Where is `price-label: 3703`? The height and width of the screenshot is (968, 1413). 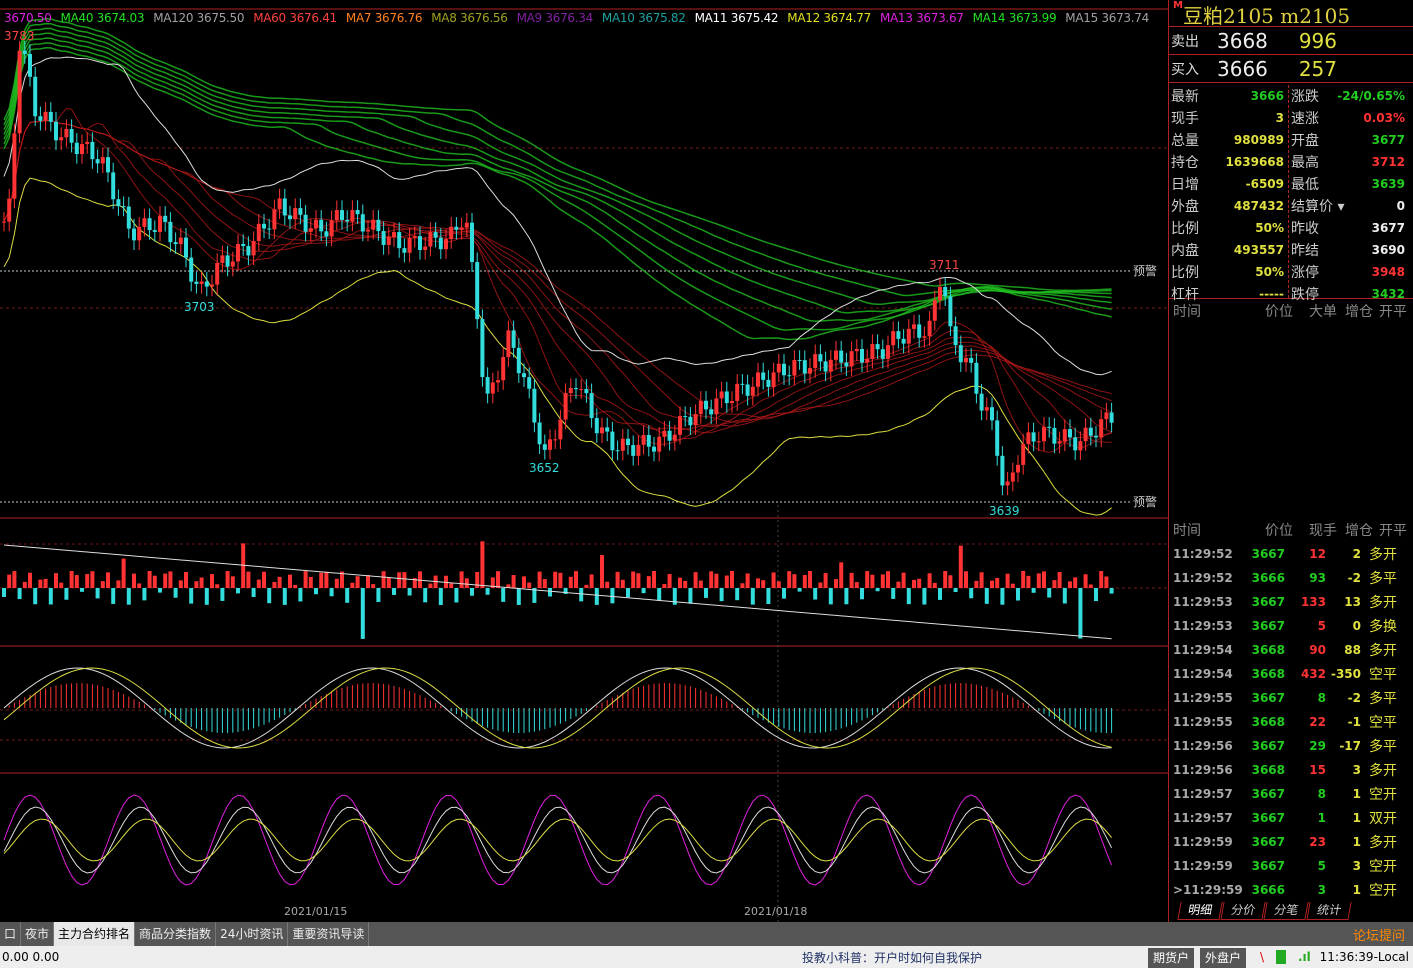
price-label: 3703 is located at coordinates (199, 307).